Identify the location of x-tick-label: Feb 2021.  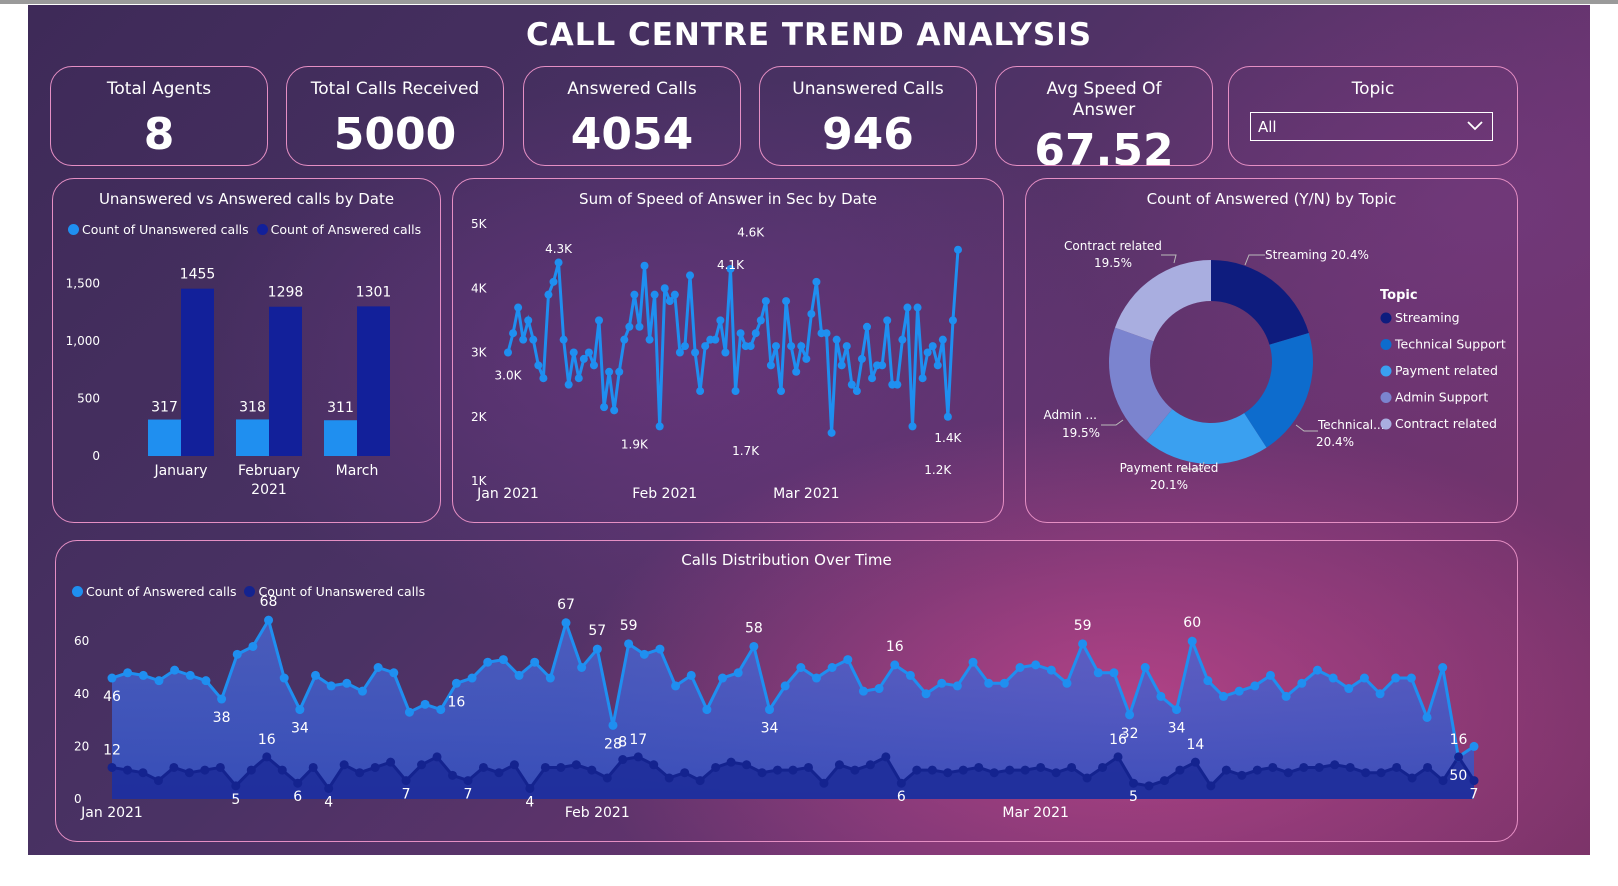
(597, 813).